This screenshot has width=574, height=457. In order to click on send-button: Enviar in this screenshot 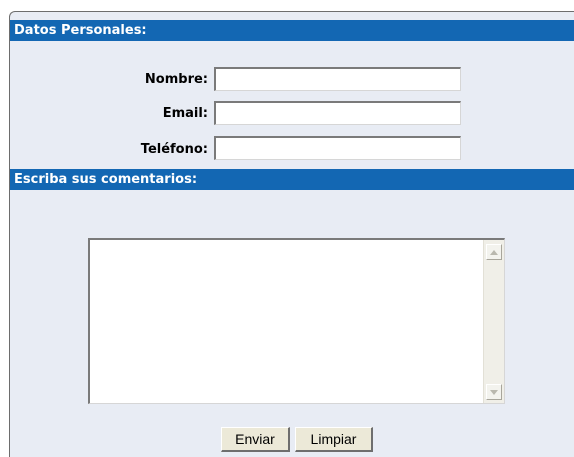, I will do `click(255, 439)`.